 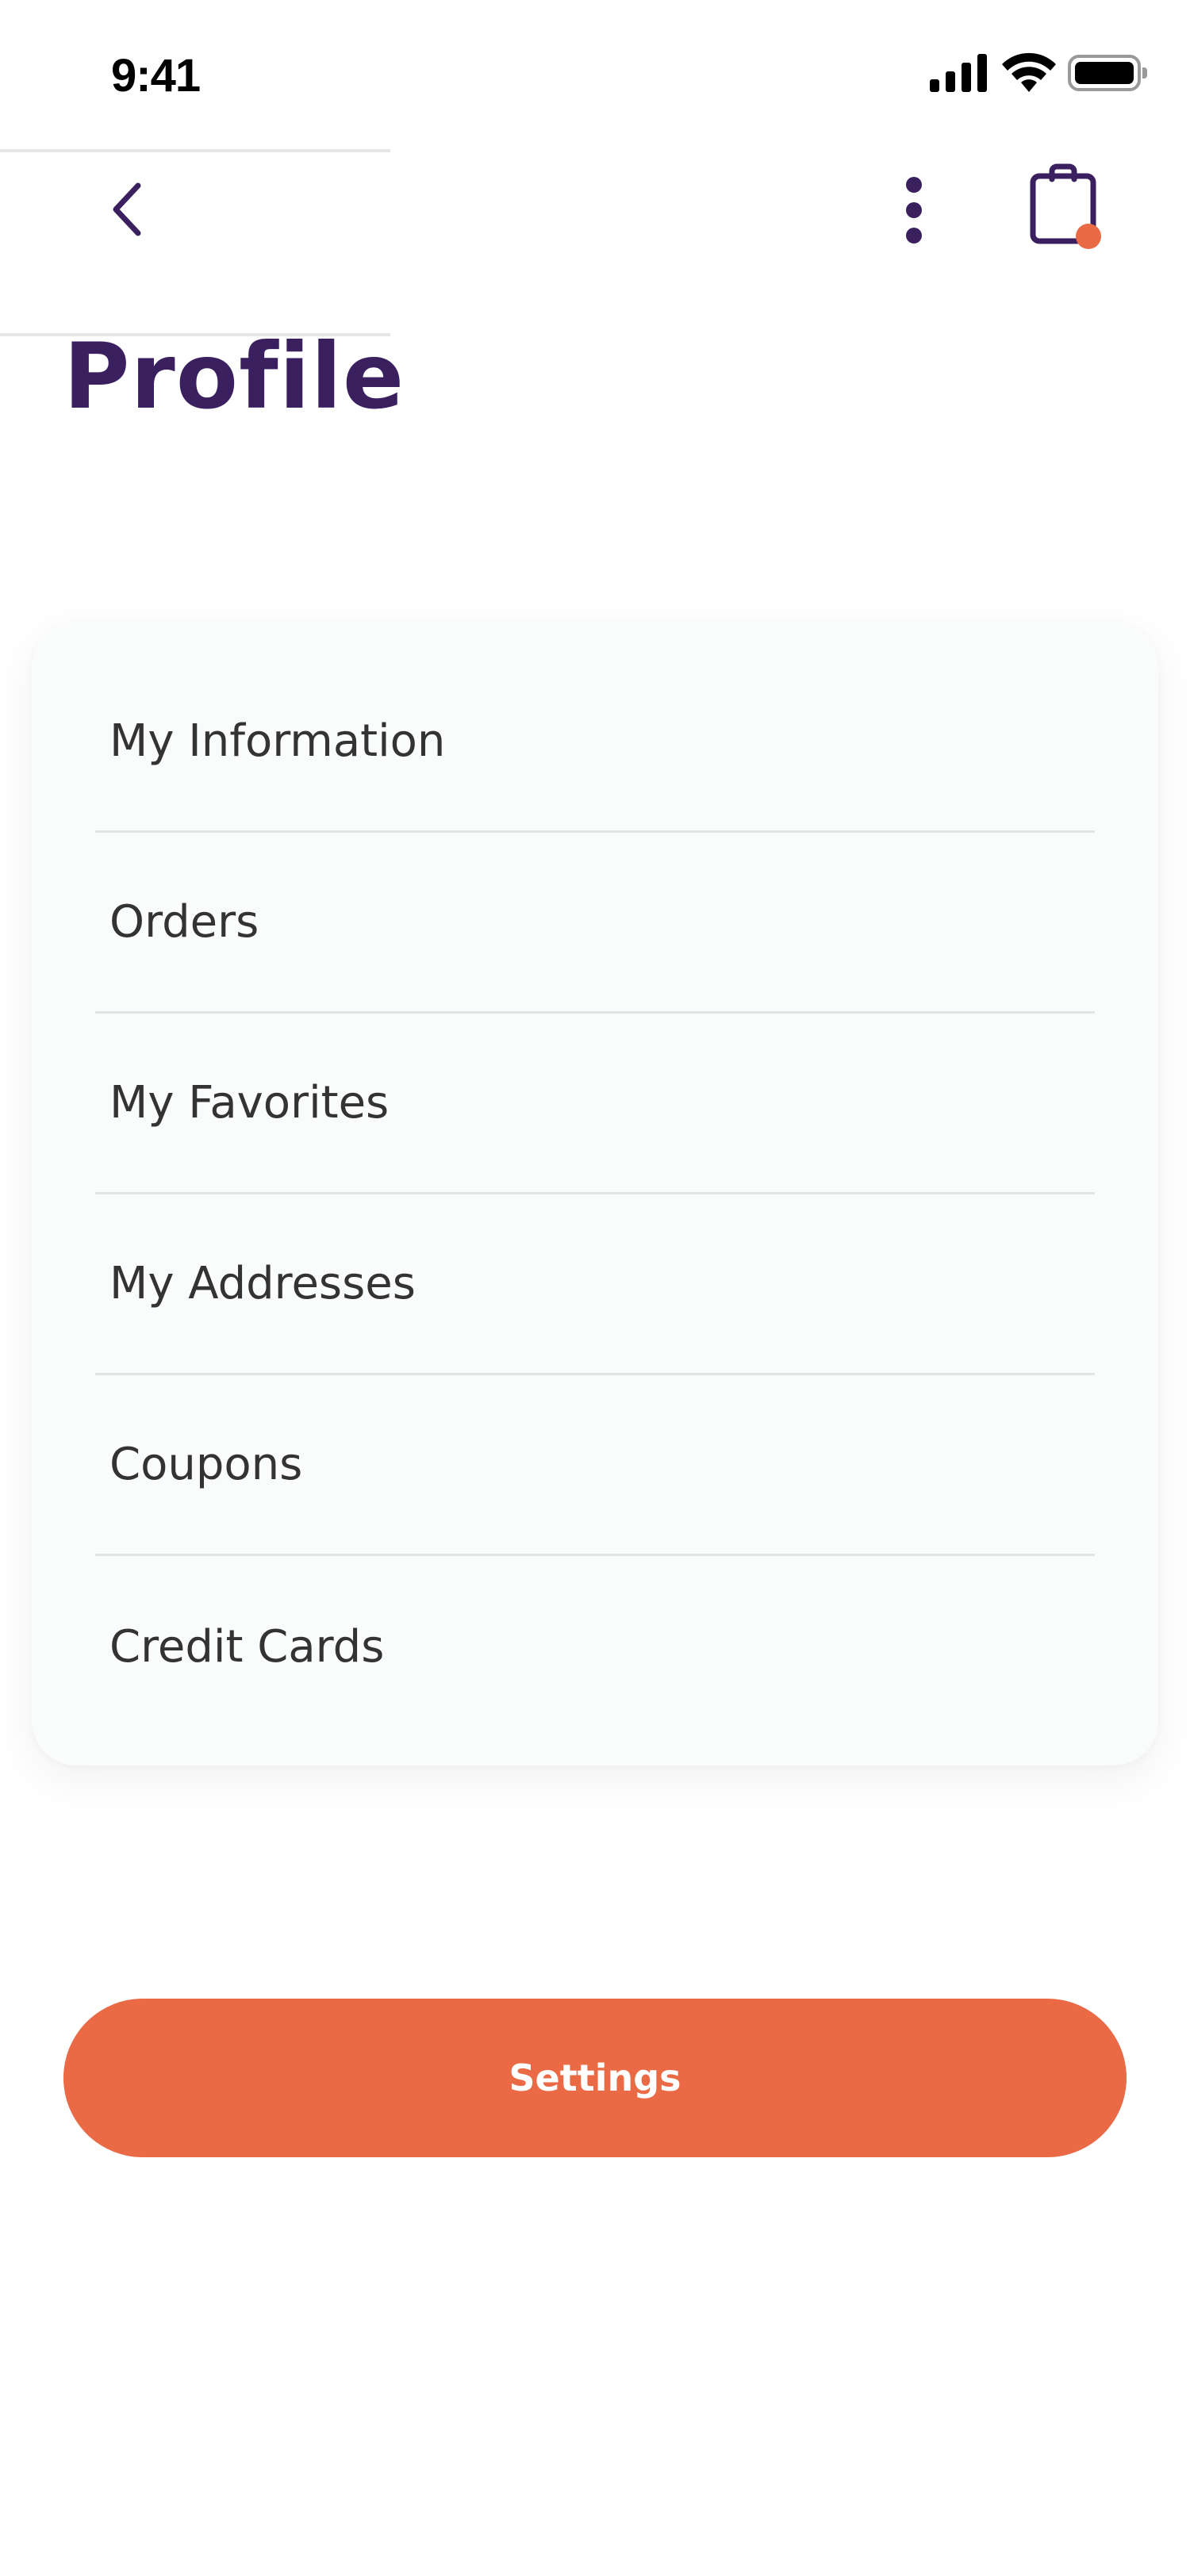 What do you see at coordinates (595, 1465) in the screenshot?
I see `menu-item-coupons: Coupons` at bounding box center [595, 1465].